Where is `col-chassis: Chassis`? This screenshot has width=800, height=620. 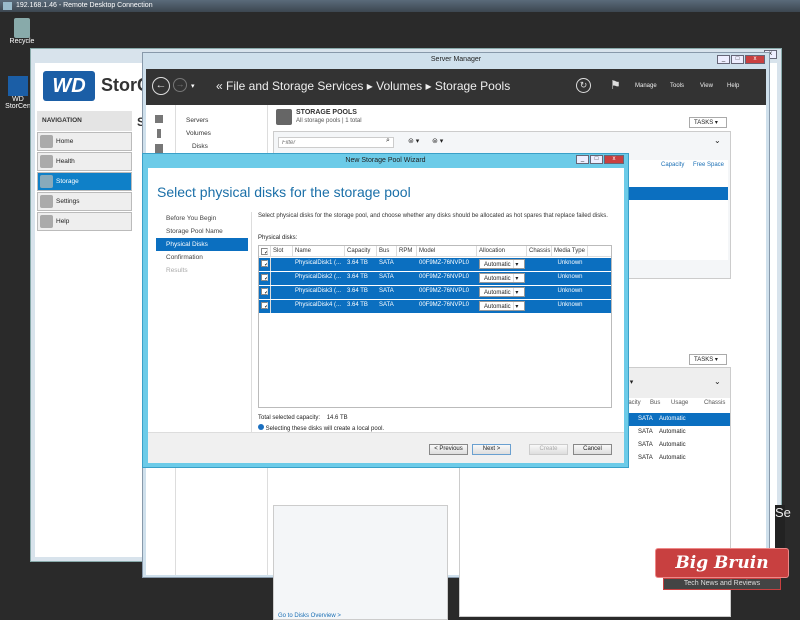
col-chassis: Chassis is located at coordinates (714, 403).